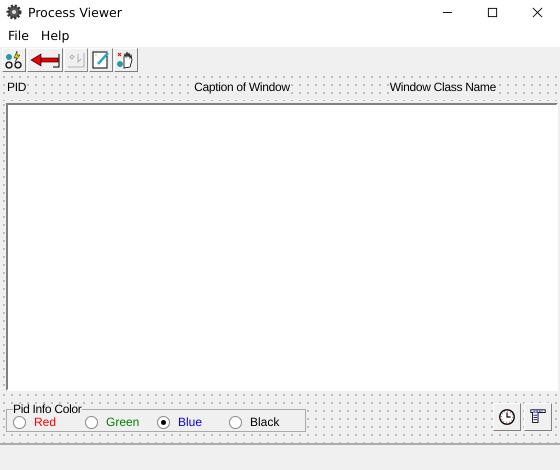 The image size is (560, 470). I want to click on group-title: Pid Info Color, so click(47, 409).